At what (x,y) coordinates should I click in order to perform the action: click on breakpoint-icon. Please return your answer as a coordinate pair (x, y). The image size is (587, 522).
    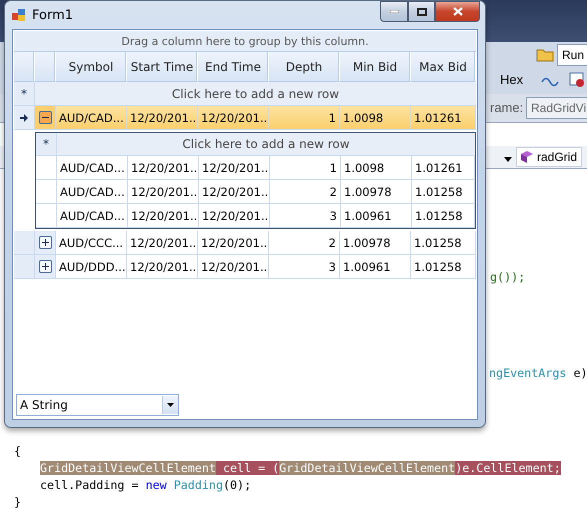
    Looking at the image, I should click on (577, 80).